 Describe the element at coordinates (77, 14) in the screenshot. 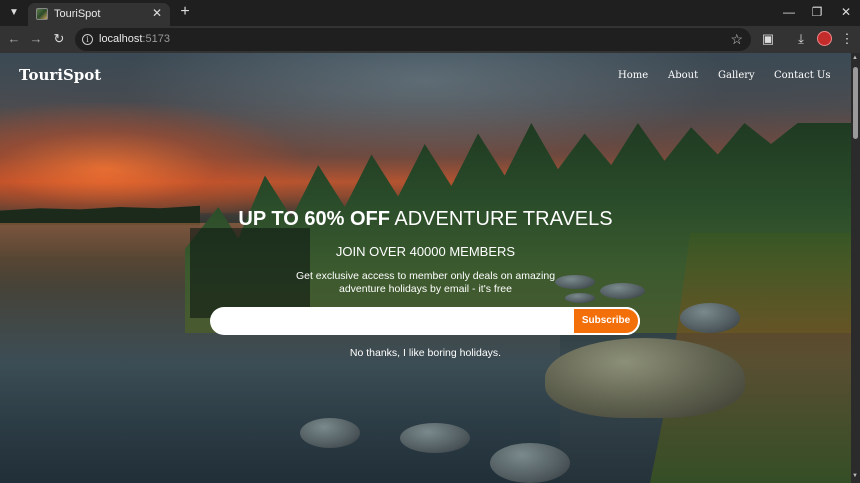

I see `tab-title: TouriSpot` at that location.